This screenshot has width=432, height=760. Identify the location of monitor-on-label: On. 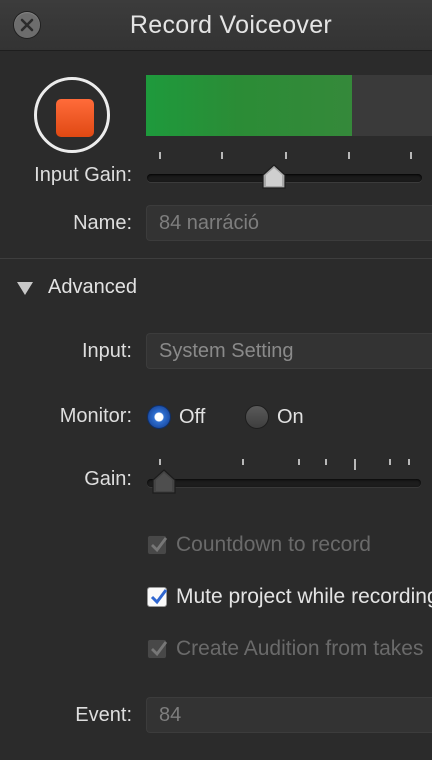
(290, 417).